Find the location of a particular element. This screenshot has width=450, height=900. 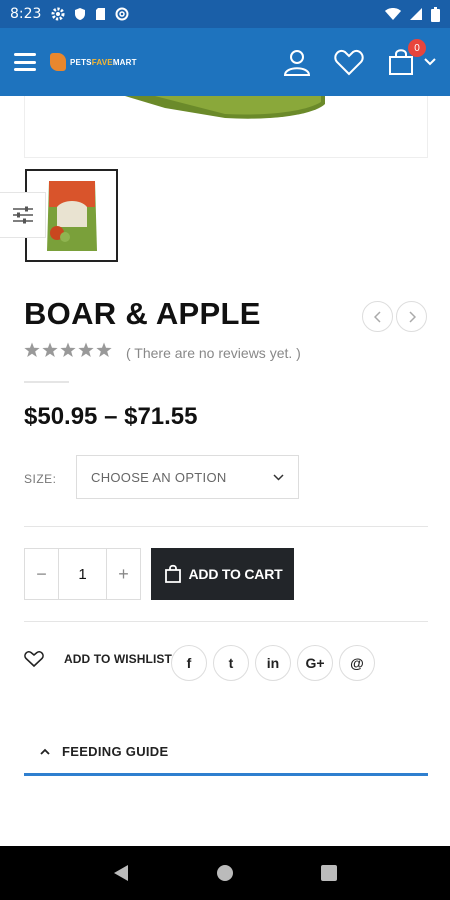

chevron-left-icon is located at coordinates (377, 316).